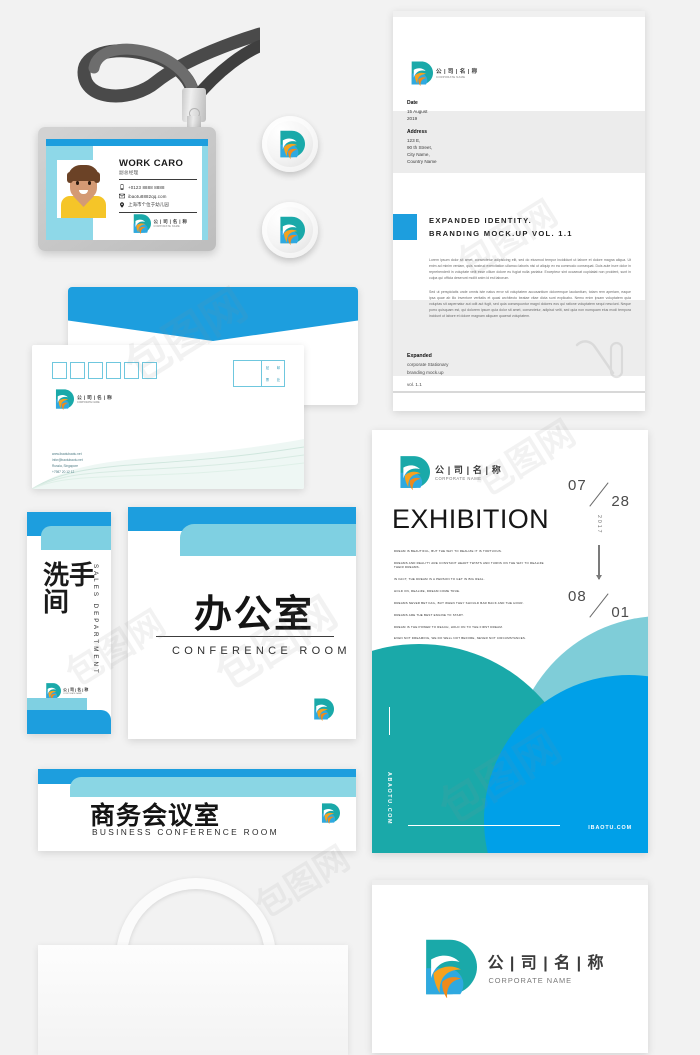 This screenshot has width=700, height=1055. I want to click on stamp-area: 贴 邮 票 处, so click(259, 373).